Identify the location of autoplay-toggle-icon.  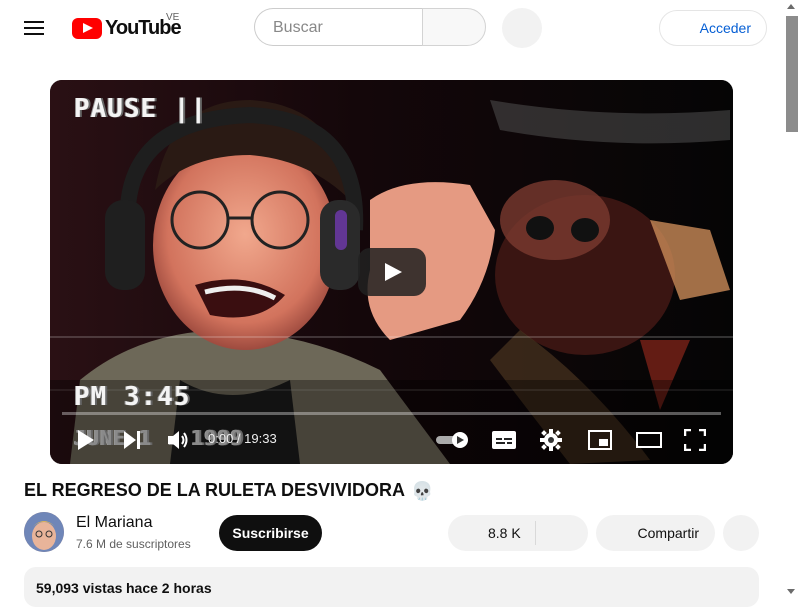
(454, 440).